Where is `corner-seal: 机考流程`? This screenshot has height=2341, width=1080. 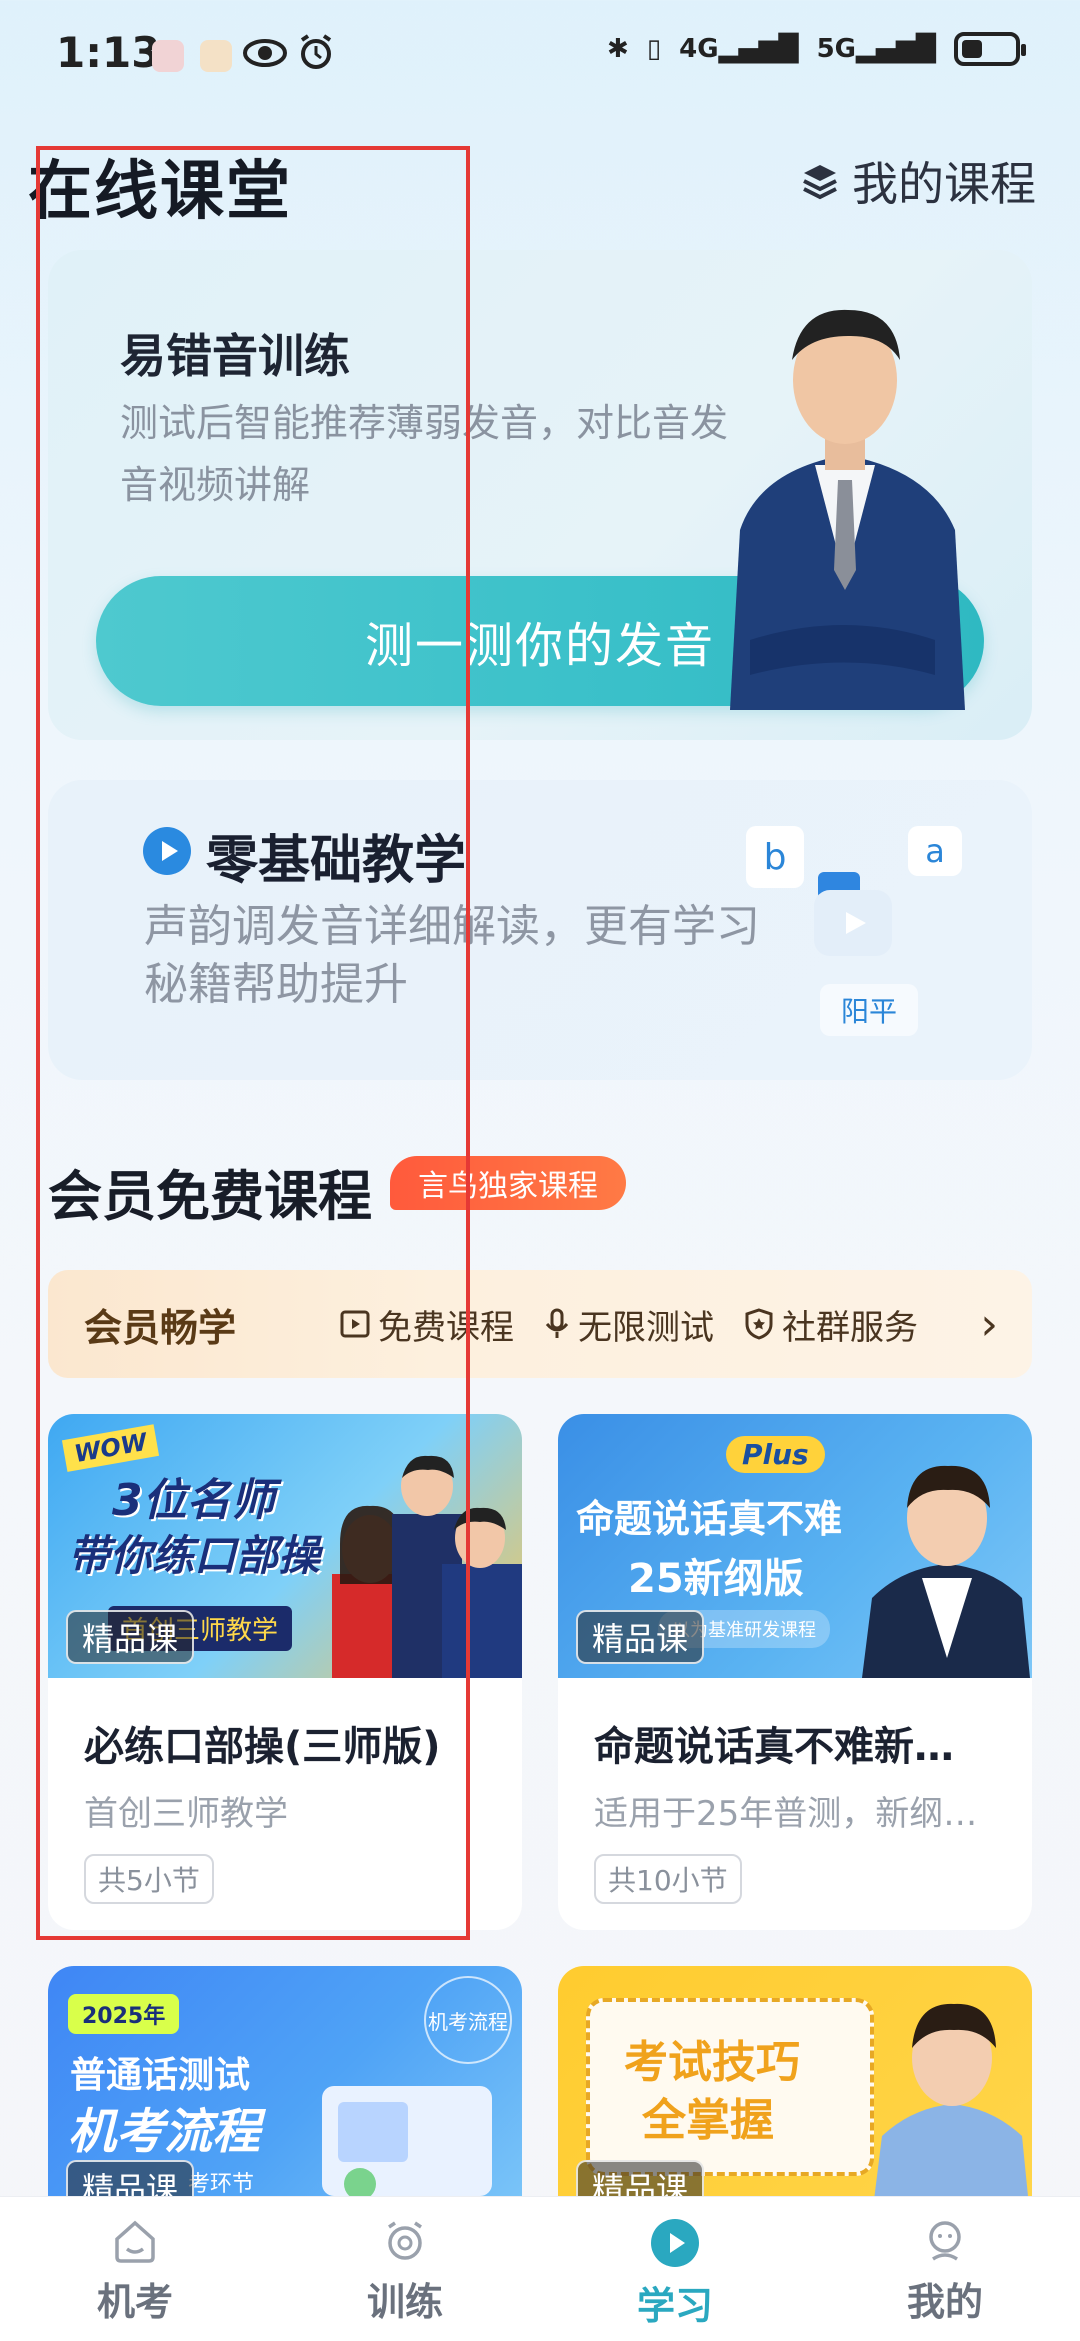
corner-seal: 机考流程 is located at coordinates (468, 2020).